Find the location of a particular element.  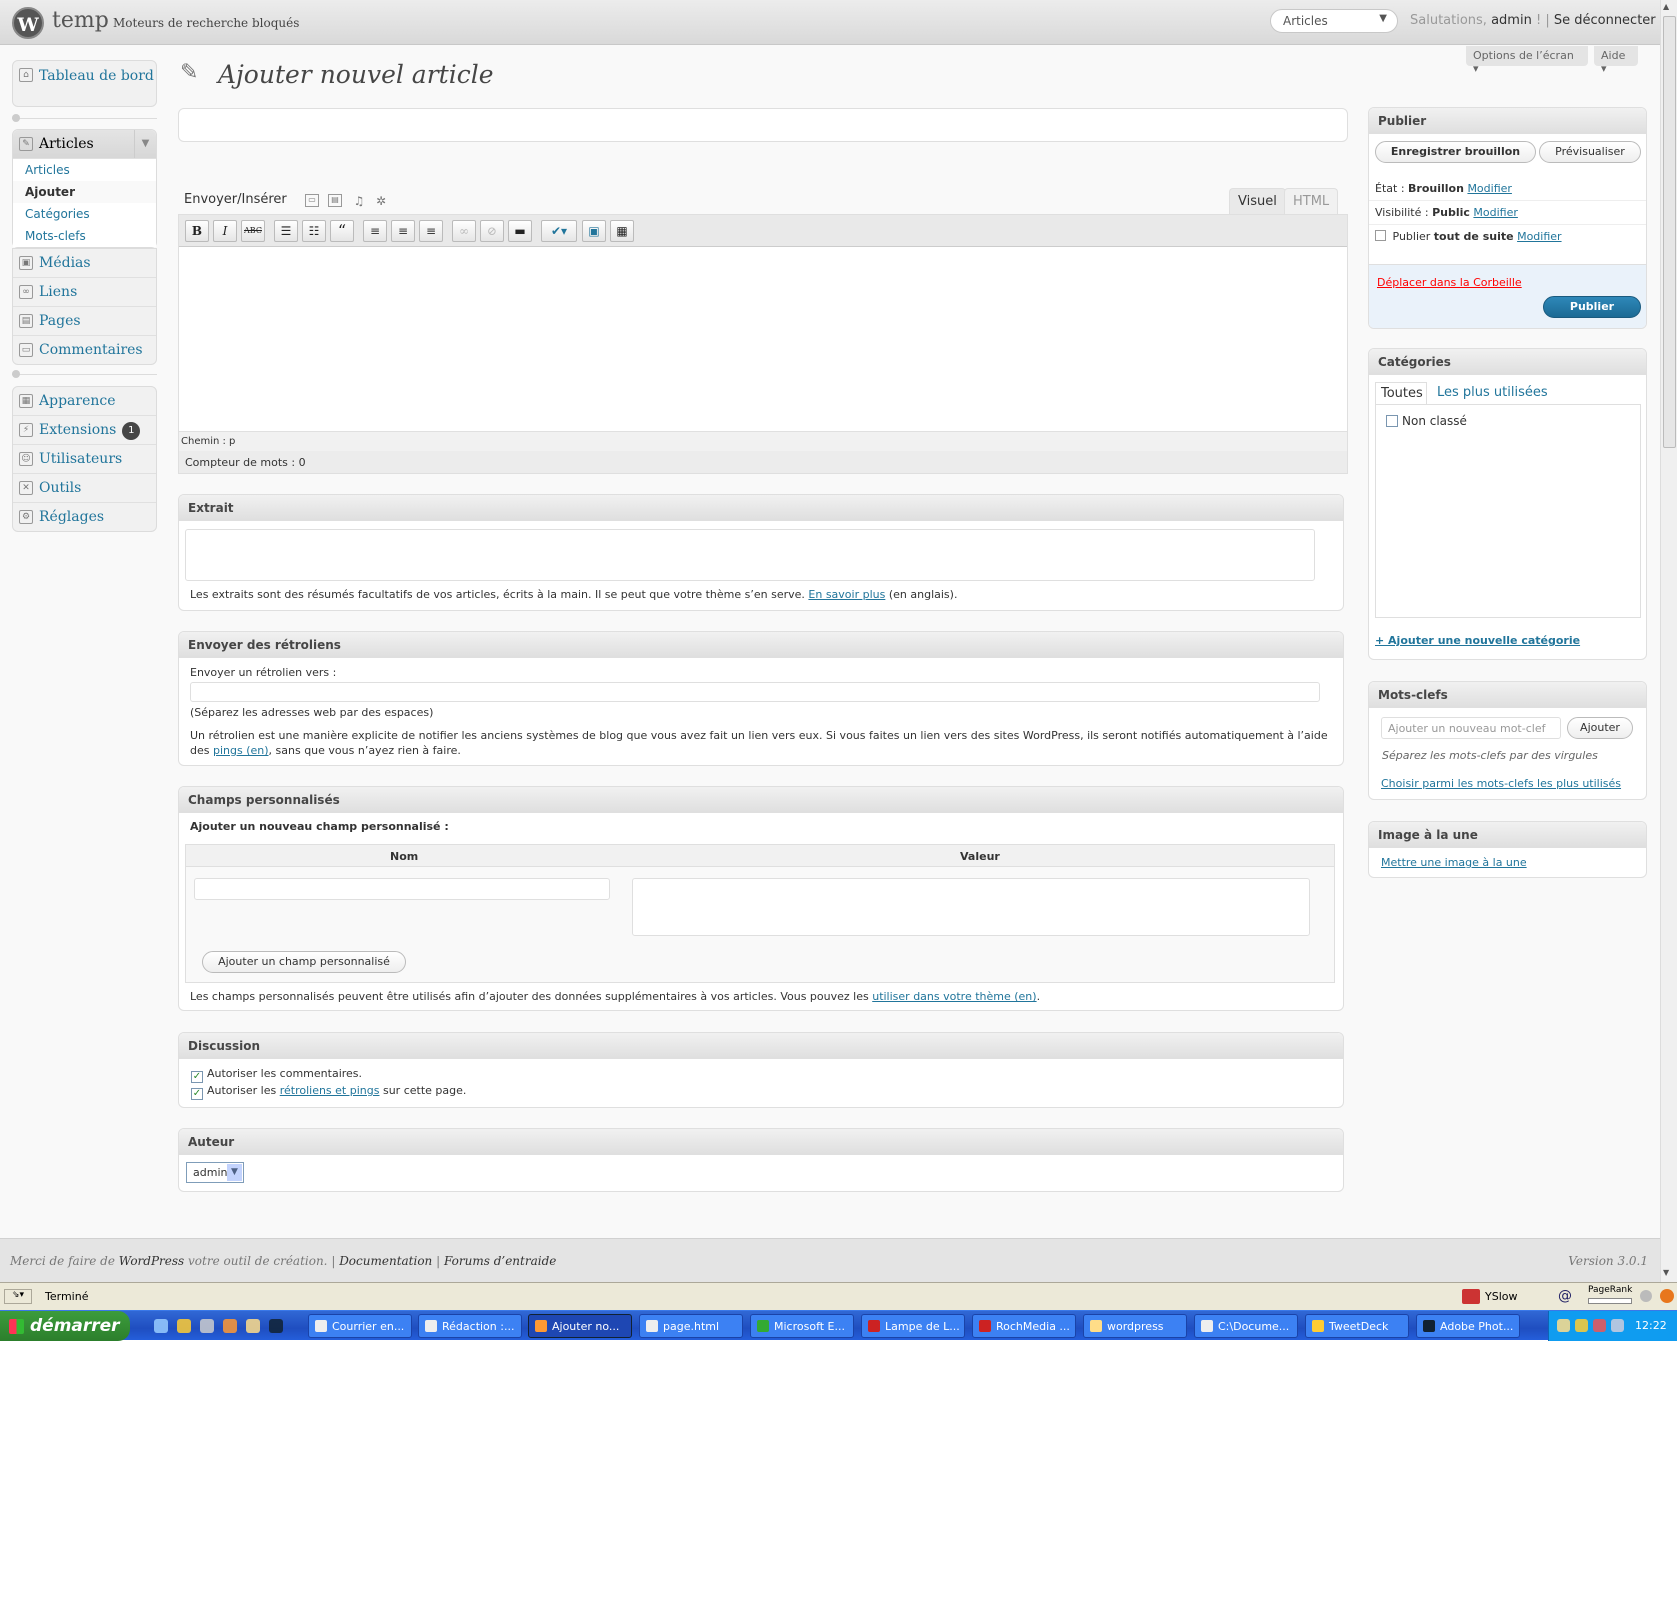

insert-link-icon: ∞ is located at coordinates (464, 231).